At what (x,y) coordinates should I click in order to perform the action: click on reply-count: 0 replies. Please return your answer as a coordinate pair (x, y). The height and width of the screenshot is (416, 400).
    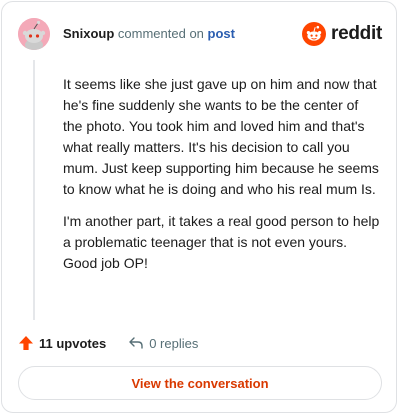
    Looking at the image, I should click on (174, 343).